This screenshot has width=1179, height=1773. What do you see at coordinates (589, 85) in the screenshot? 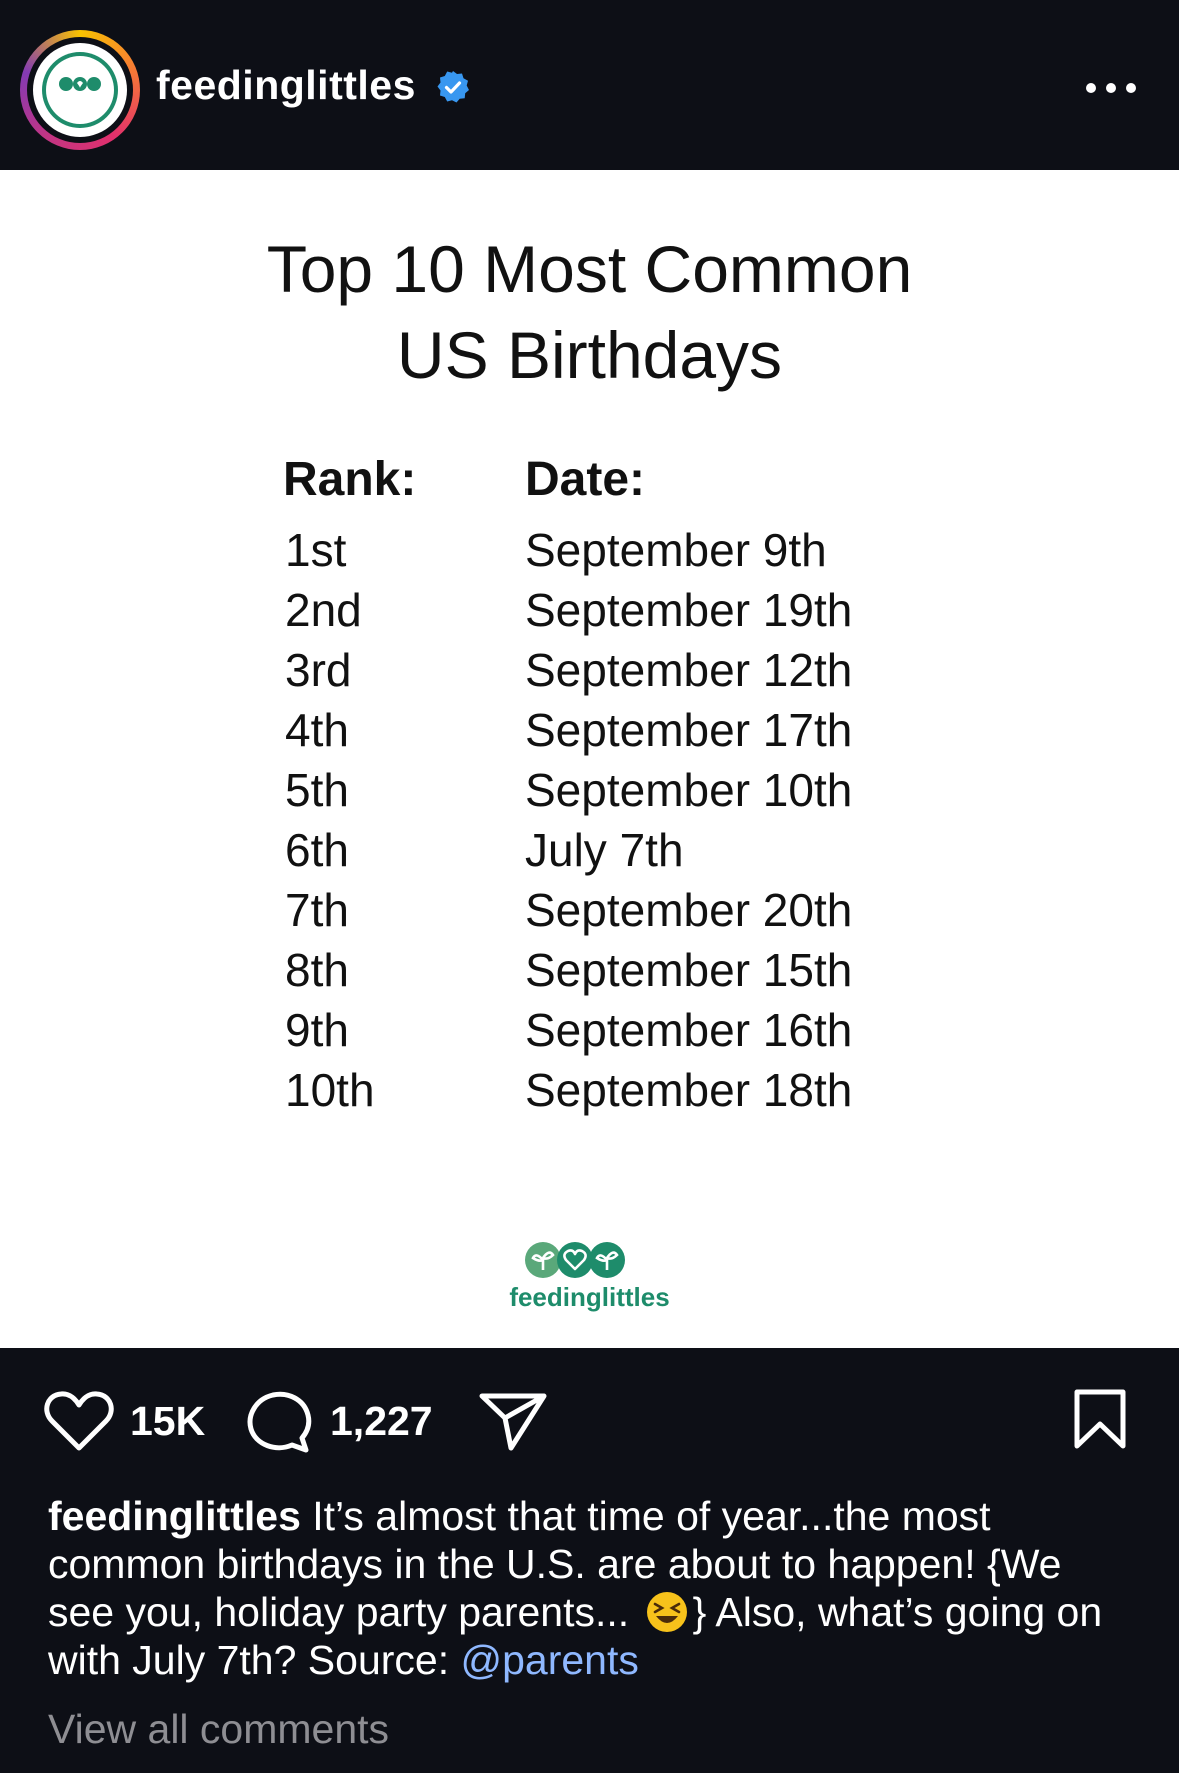
I see `post-header: feedinglittles` at bounding box center [589, 85].